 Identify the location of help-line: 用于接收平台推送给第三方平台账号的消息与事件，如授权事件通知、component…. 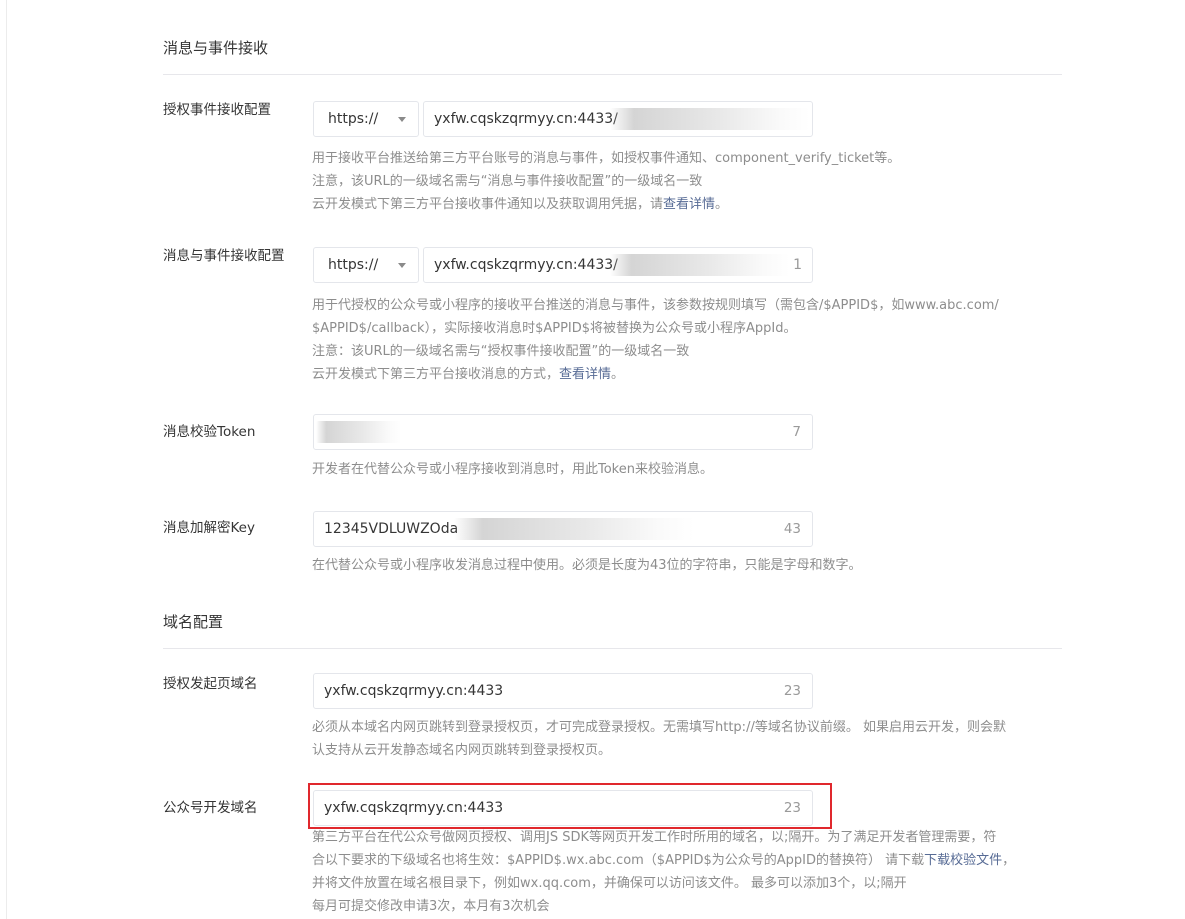
(606, 158).